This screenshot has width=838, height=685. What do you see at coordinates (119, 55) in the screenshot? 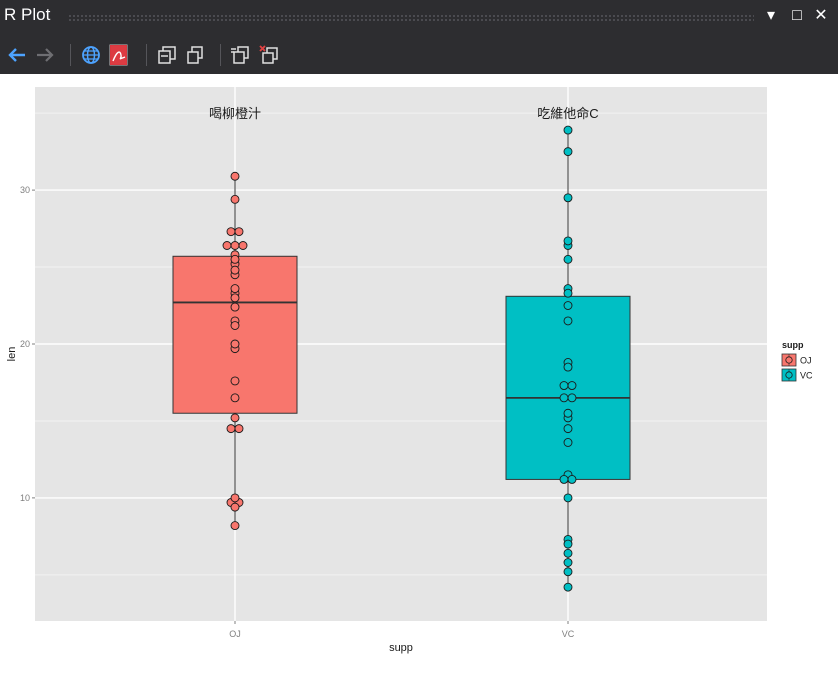
I see `pdf-icon` at bounding box center [119, 55].